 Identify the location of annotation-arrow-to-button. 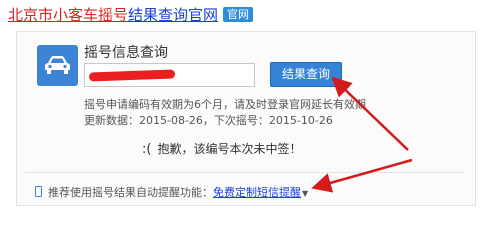
(370, 113).